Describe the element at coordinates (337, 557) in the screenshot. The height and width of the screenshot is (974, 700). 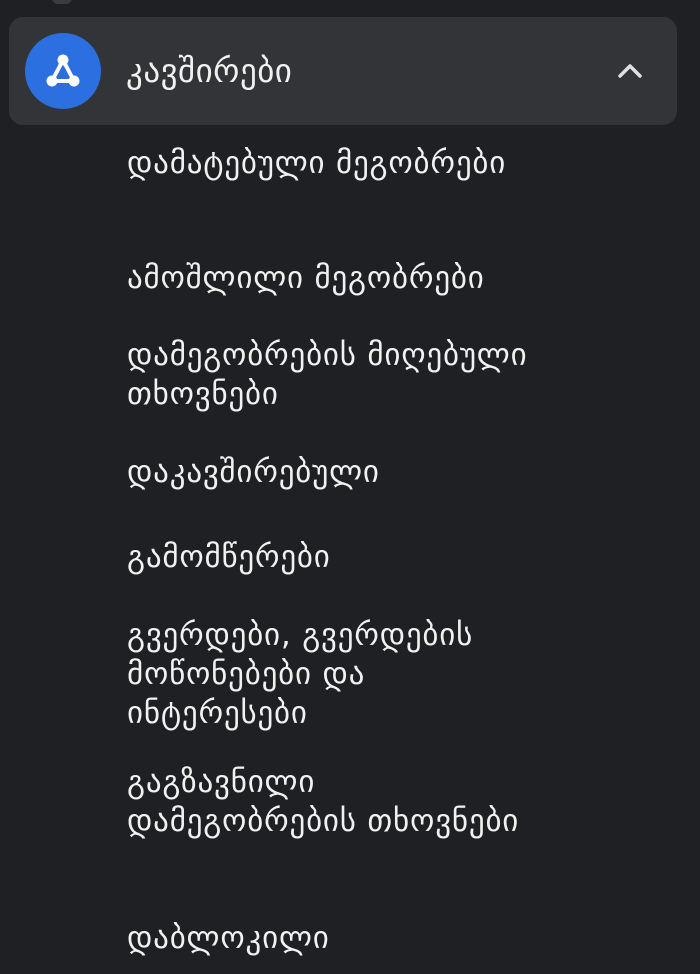
I see `menu-item-followers: გამომწერები` at that location.